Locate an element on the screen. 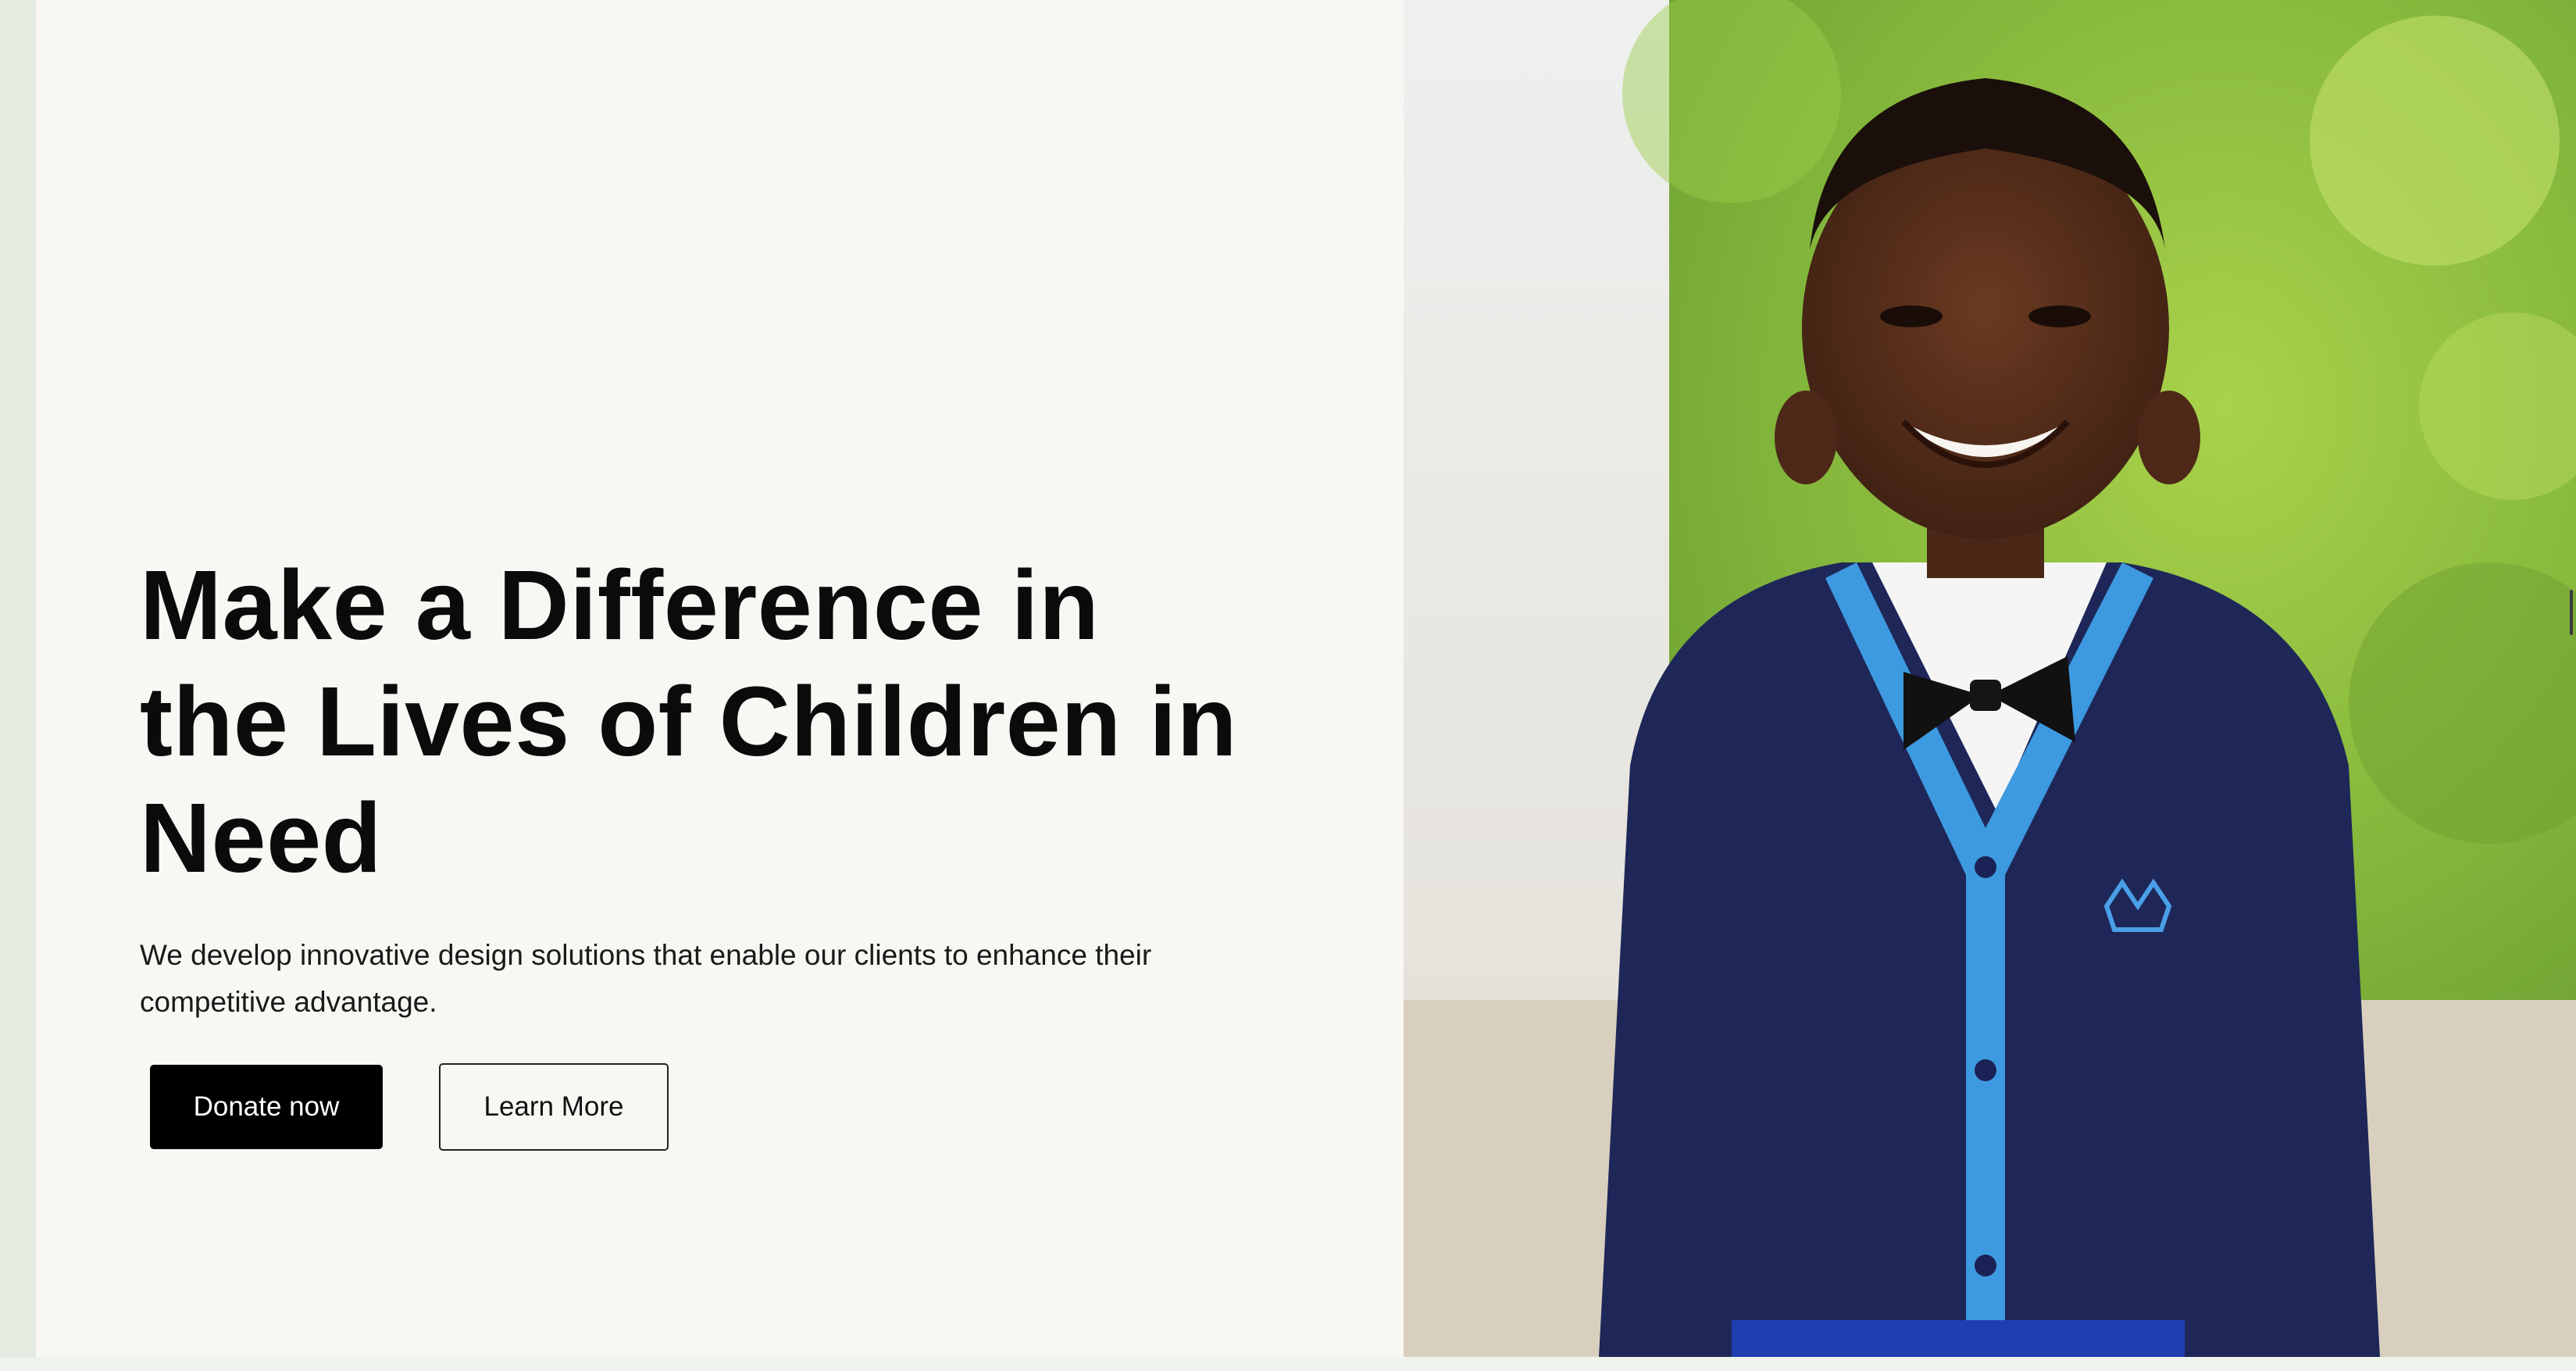  bottom-strip is located at coordinates (1288, 1364).